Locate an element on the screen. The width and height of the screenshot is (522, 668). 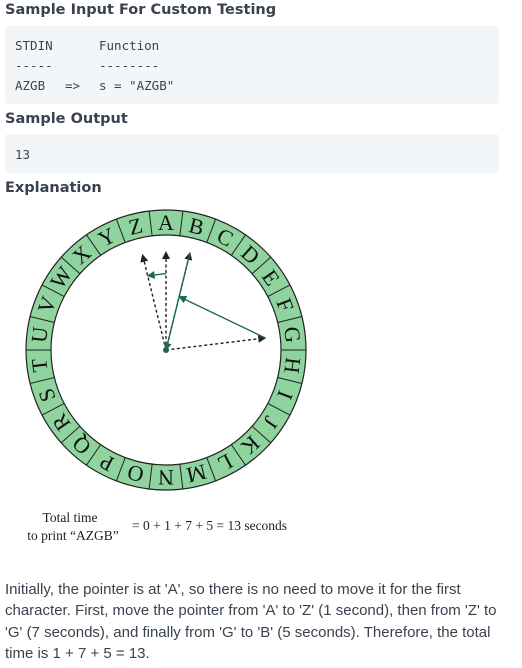
stdin-value: AZGB is located at coordinates (30, 85).